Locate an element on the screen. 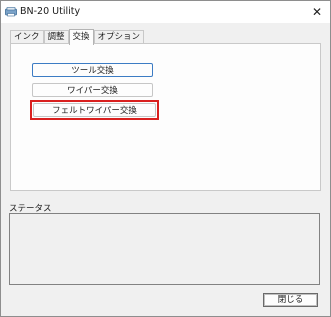 The image size is (331, 317). tab-exchange: 交換 is located at coordinates (81, 37).